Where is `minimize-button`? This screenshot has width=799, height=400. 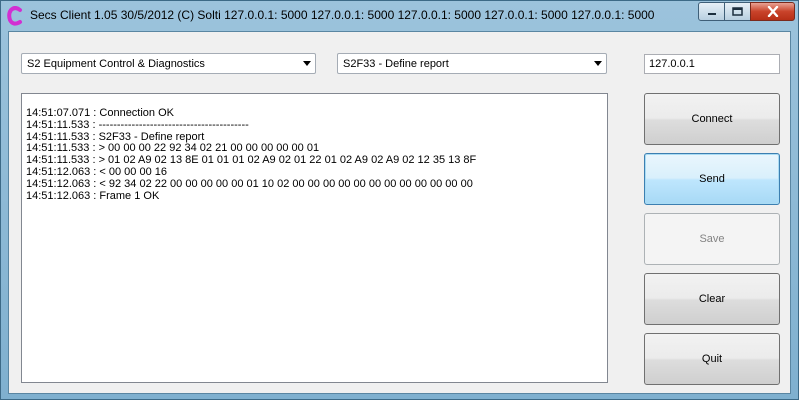
minimize-button is located at coordinates (711, 11).